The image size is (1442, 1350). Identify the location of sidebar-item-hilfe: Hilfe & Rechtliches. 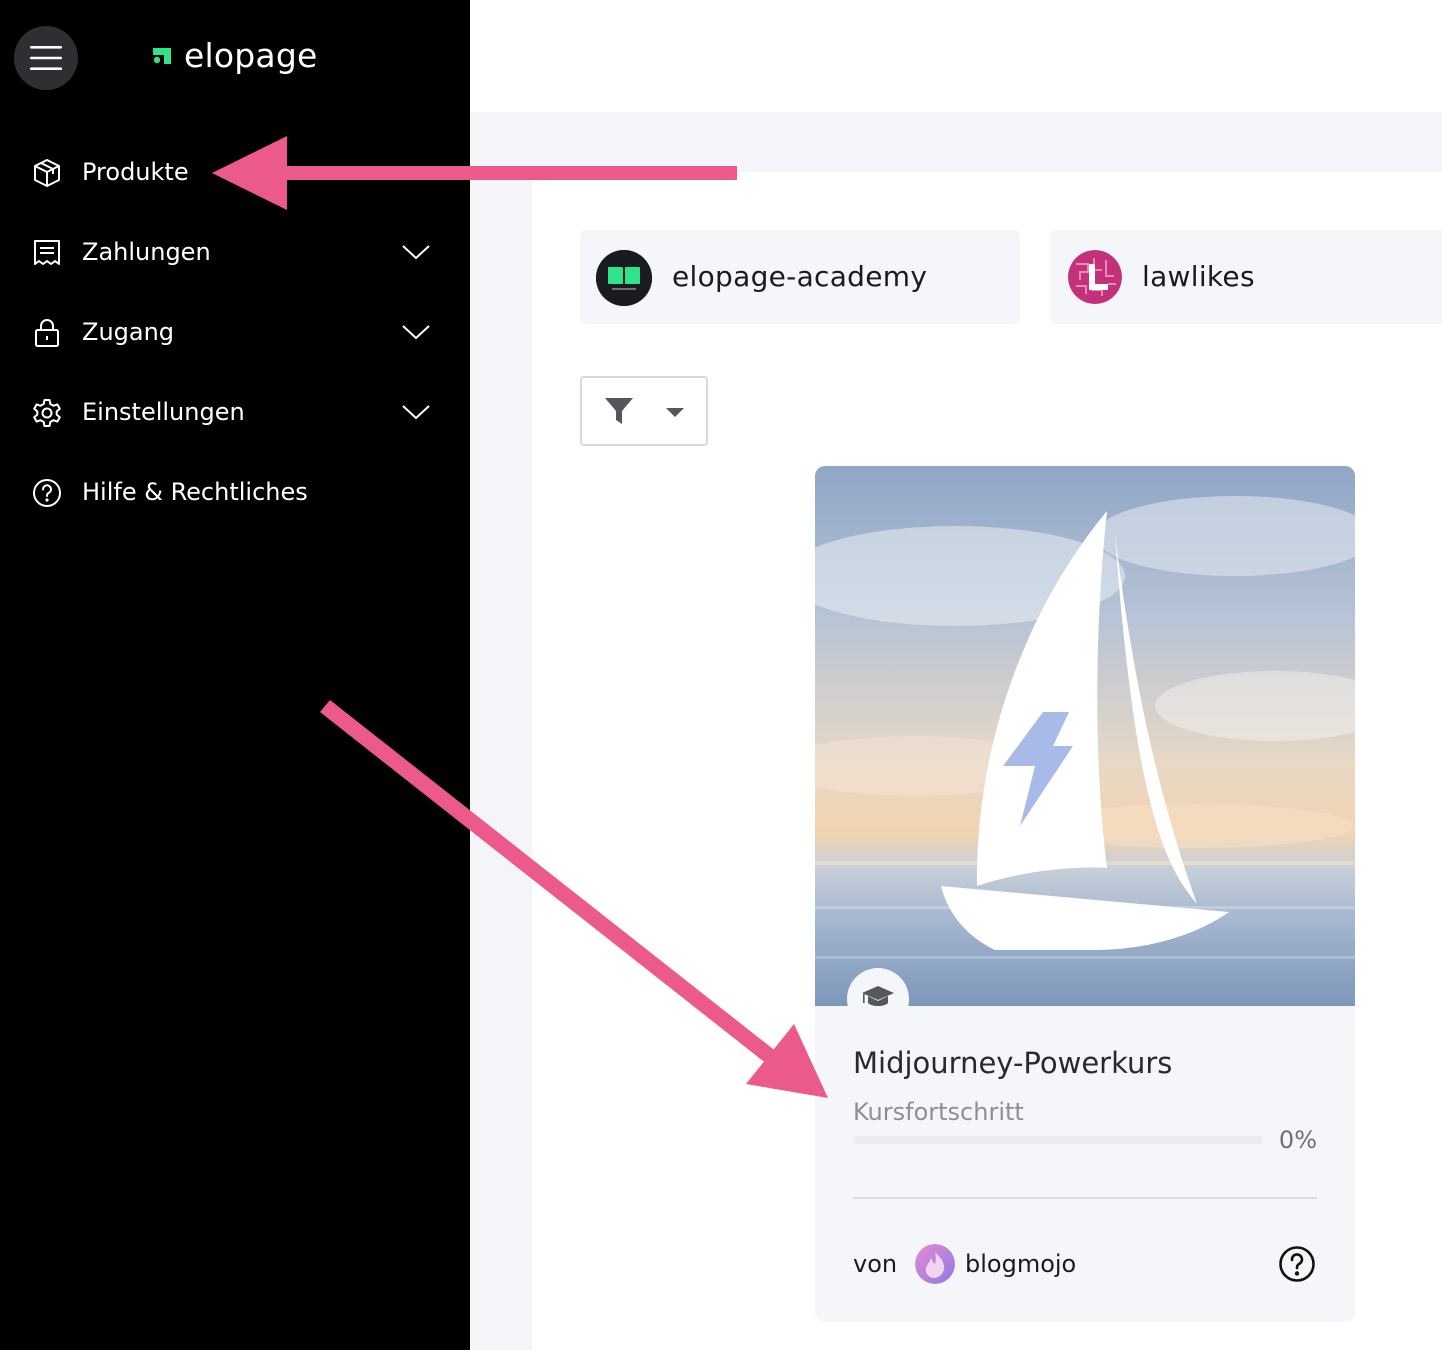
(235, 492).